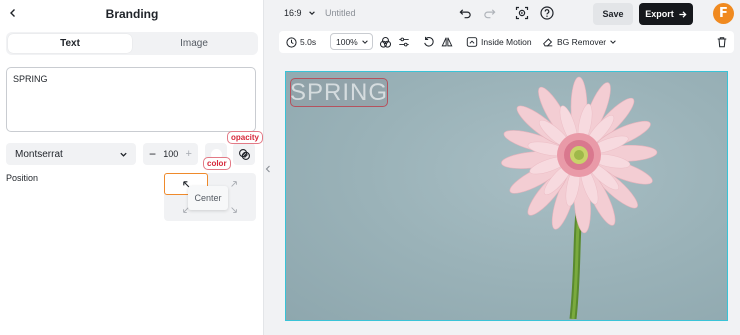 The image size is (740, 335). I want to click on trash-icon, so click(722, 42).